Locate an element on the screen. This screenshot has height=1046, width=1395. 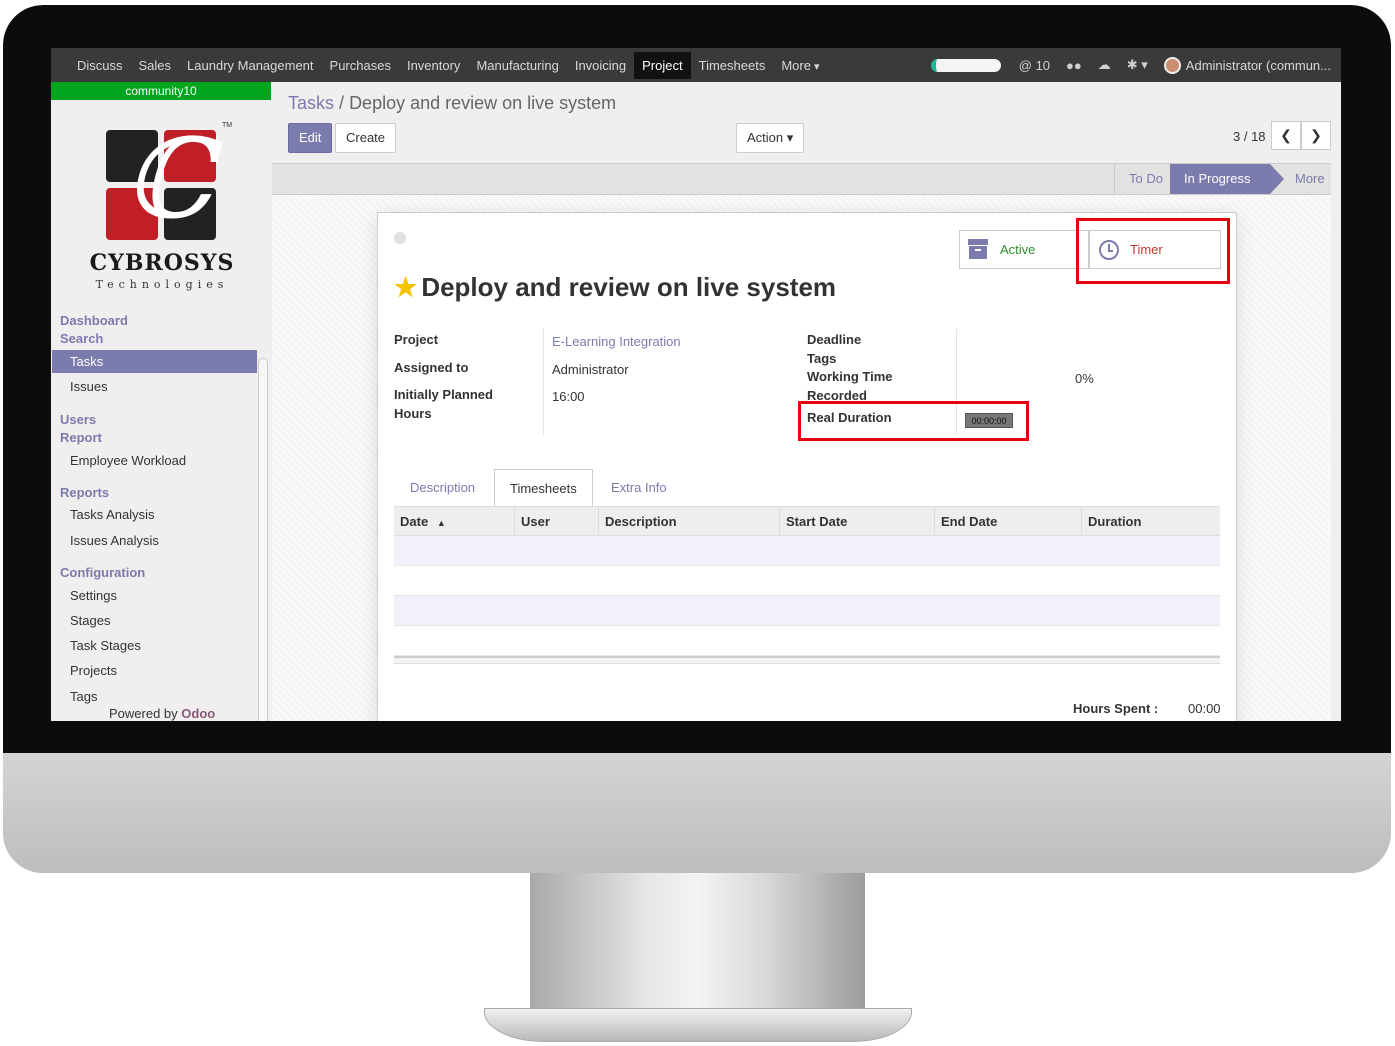
kanban-state-dot is located at coordinates (400, 238).